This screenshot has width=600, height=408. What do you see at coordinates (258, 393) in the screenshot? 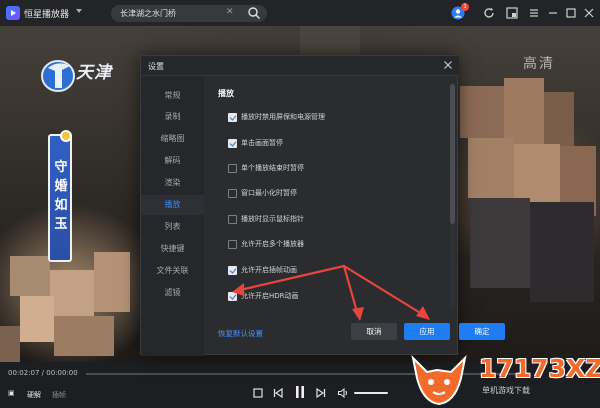
I see `stop-icon` at bounding box center [258, 393].